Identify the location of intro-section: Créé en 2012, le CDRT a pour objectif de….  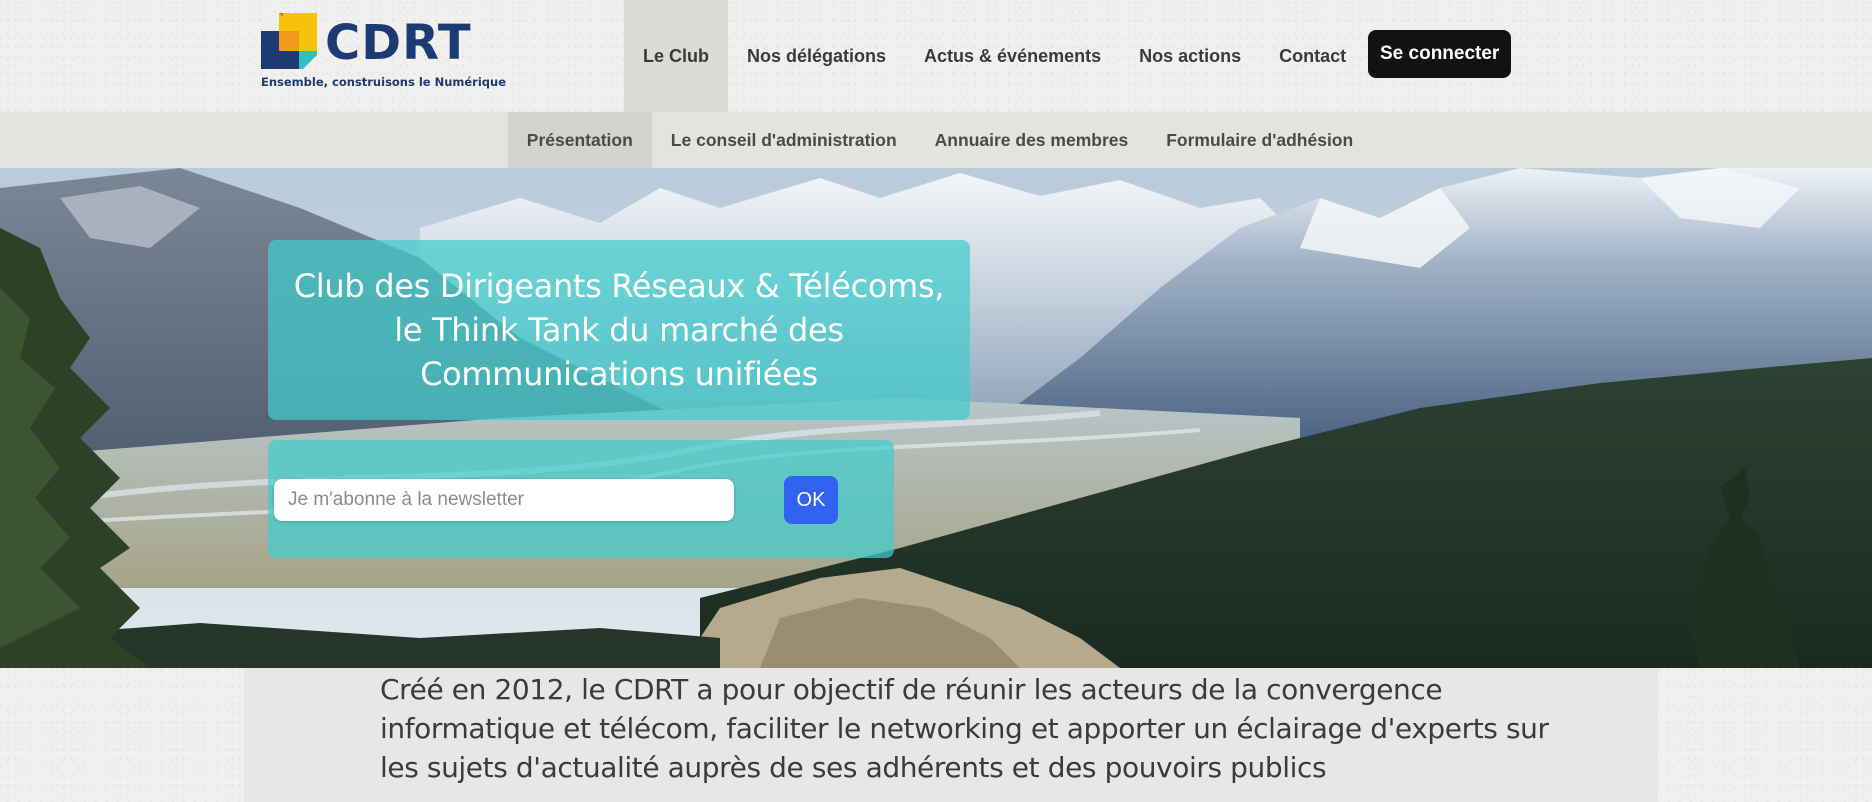
(951, 735).